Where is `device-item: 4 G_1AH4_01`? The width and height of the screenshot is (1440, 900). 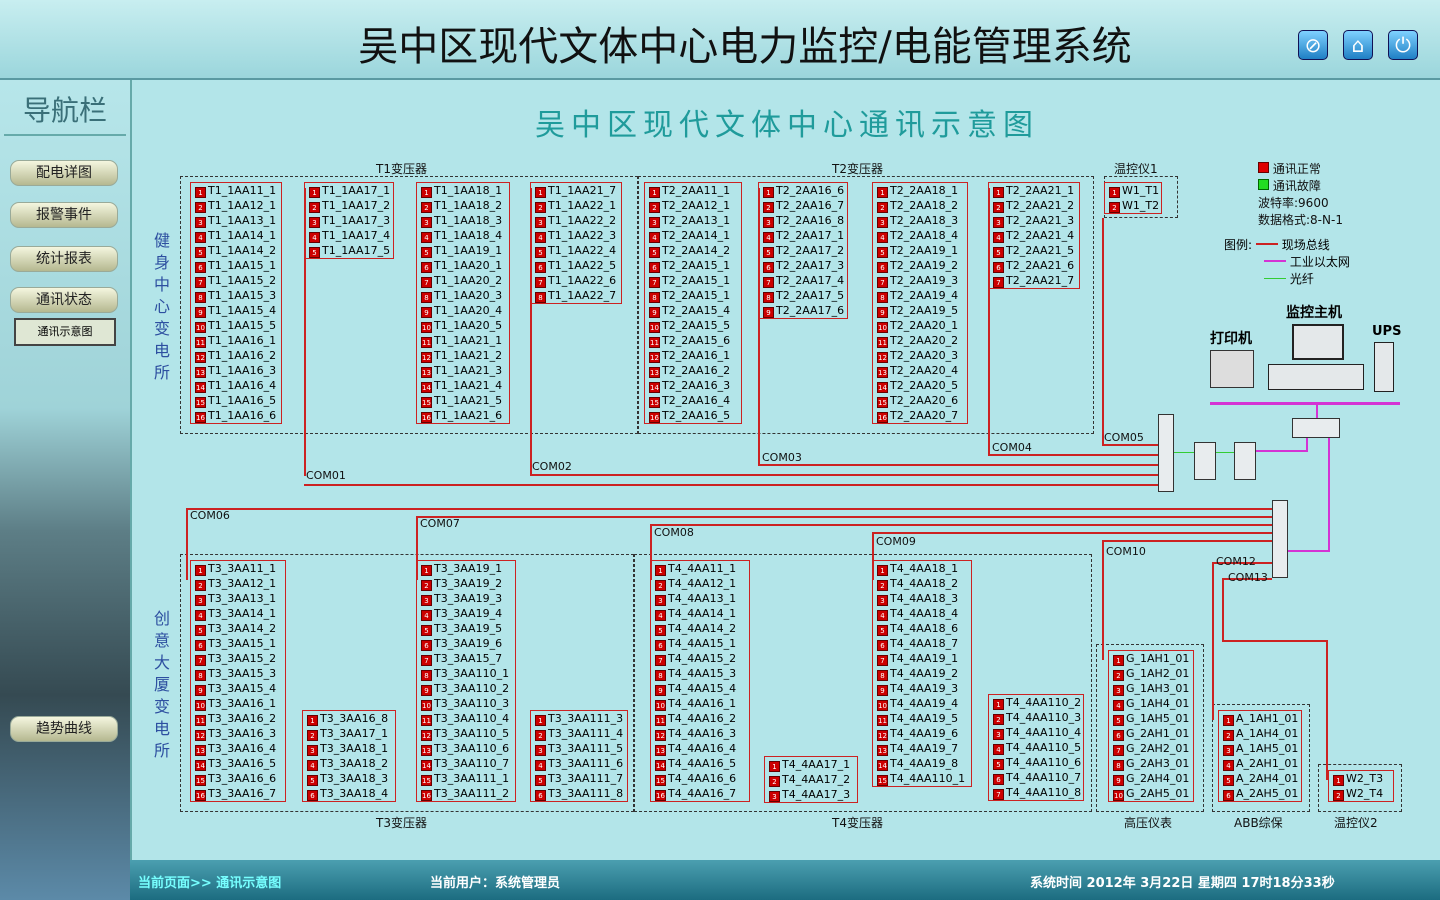
device-item: 4 G_1AH4_01 is located at coordinates (1151, 703).